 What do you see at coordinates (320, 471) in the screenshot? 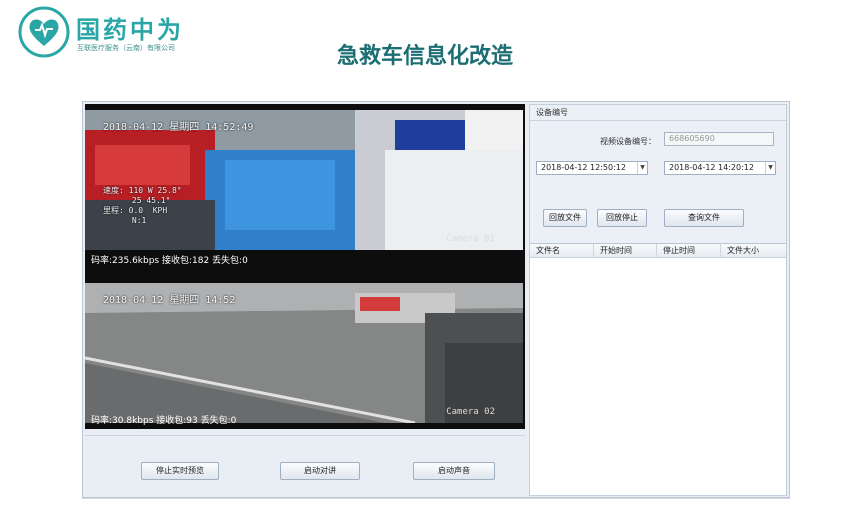
I see `start-talk-button: 启动对讲` at bounding box center [320, 471].